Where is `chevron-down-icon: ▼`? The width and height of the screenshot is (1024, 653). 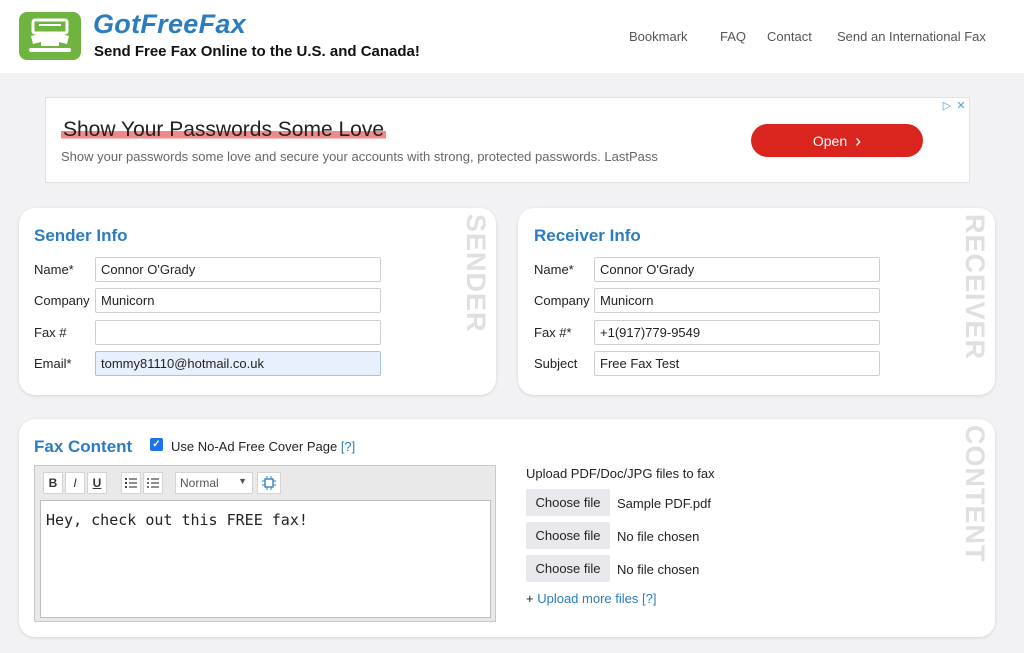
chevron-down-icon: ▼ is located at coordinates (242, 481).